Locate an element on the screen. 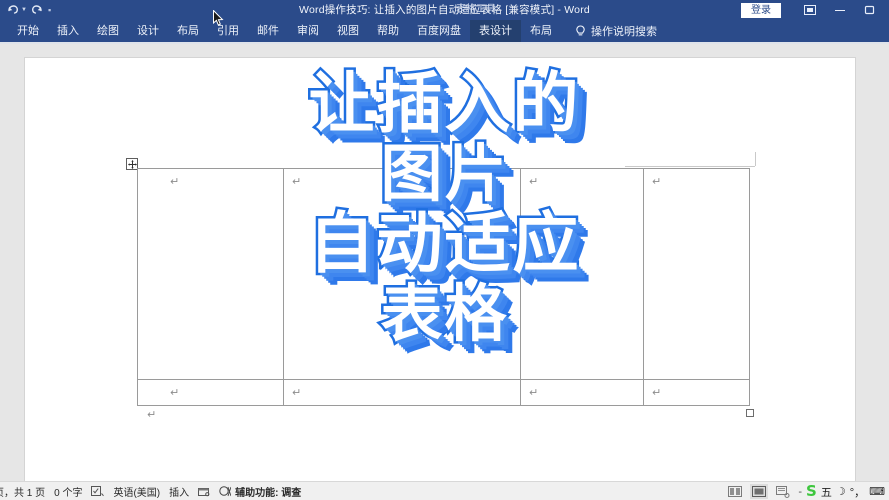 This screenshot has height=500, width=889. margin-guide-vertical is located at coordinates (755, 159).